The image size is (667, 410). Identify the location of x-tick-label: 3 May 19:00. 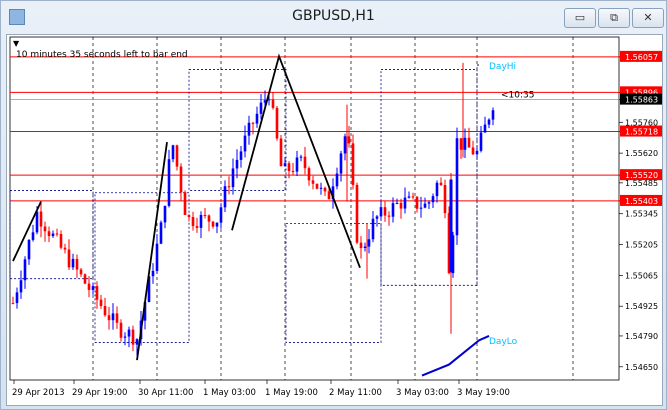
(483, 393).